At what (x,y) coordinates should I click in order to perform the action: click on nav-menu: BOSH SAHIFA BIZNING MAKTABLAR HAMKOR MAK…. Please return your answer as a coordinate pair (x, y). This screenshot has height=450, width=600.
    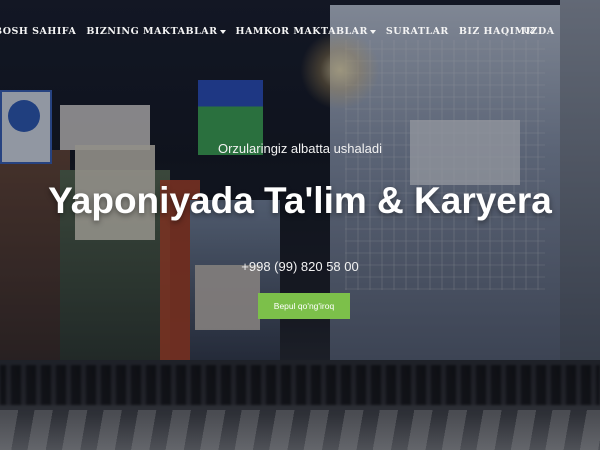
    Looking at the image, I should click on (282, 31).